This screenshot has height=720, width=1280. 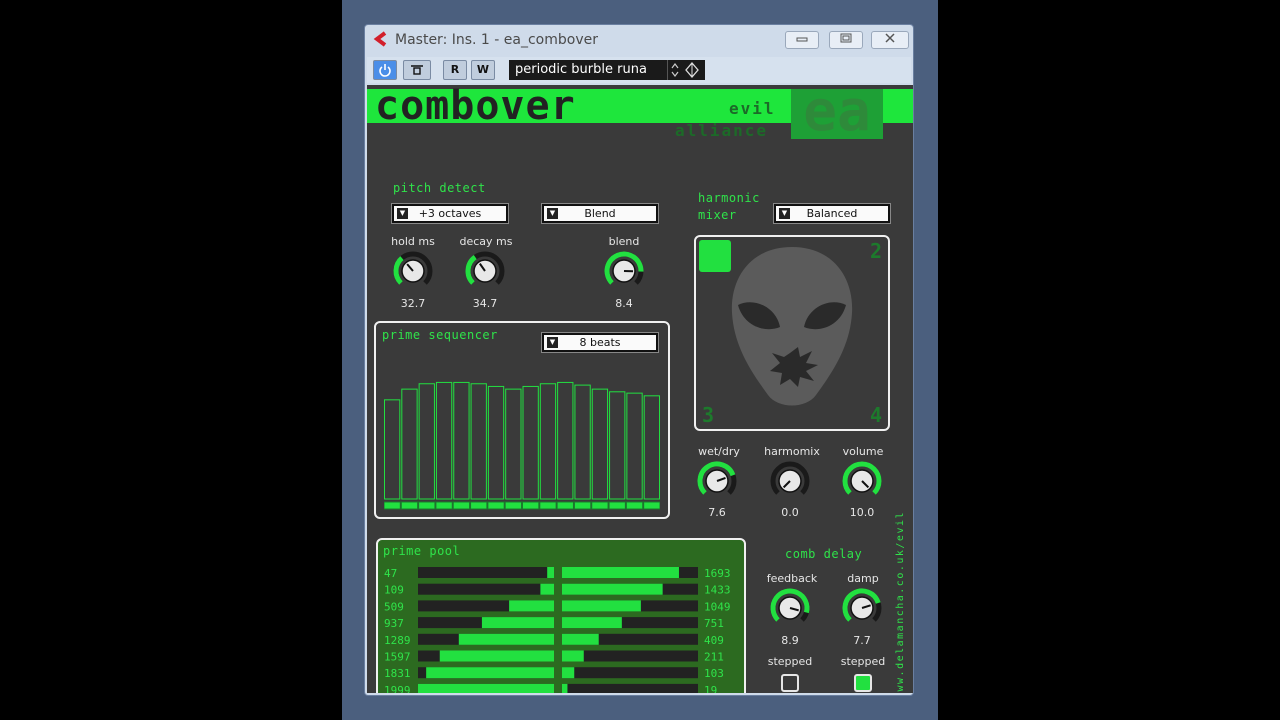 I want to click on octave-select: ▼ +3 octaves, so click(x=450, y=213).